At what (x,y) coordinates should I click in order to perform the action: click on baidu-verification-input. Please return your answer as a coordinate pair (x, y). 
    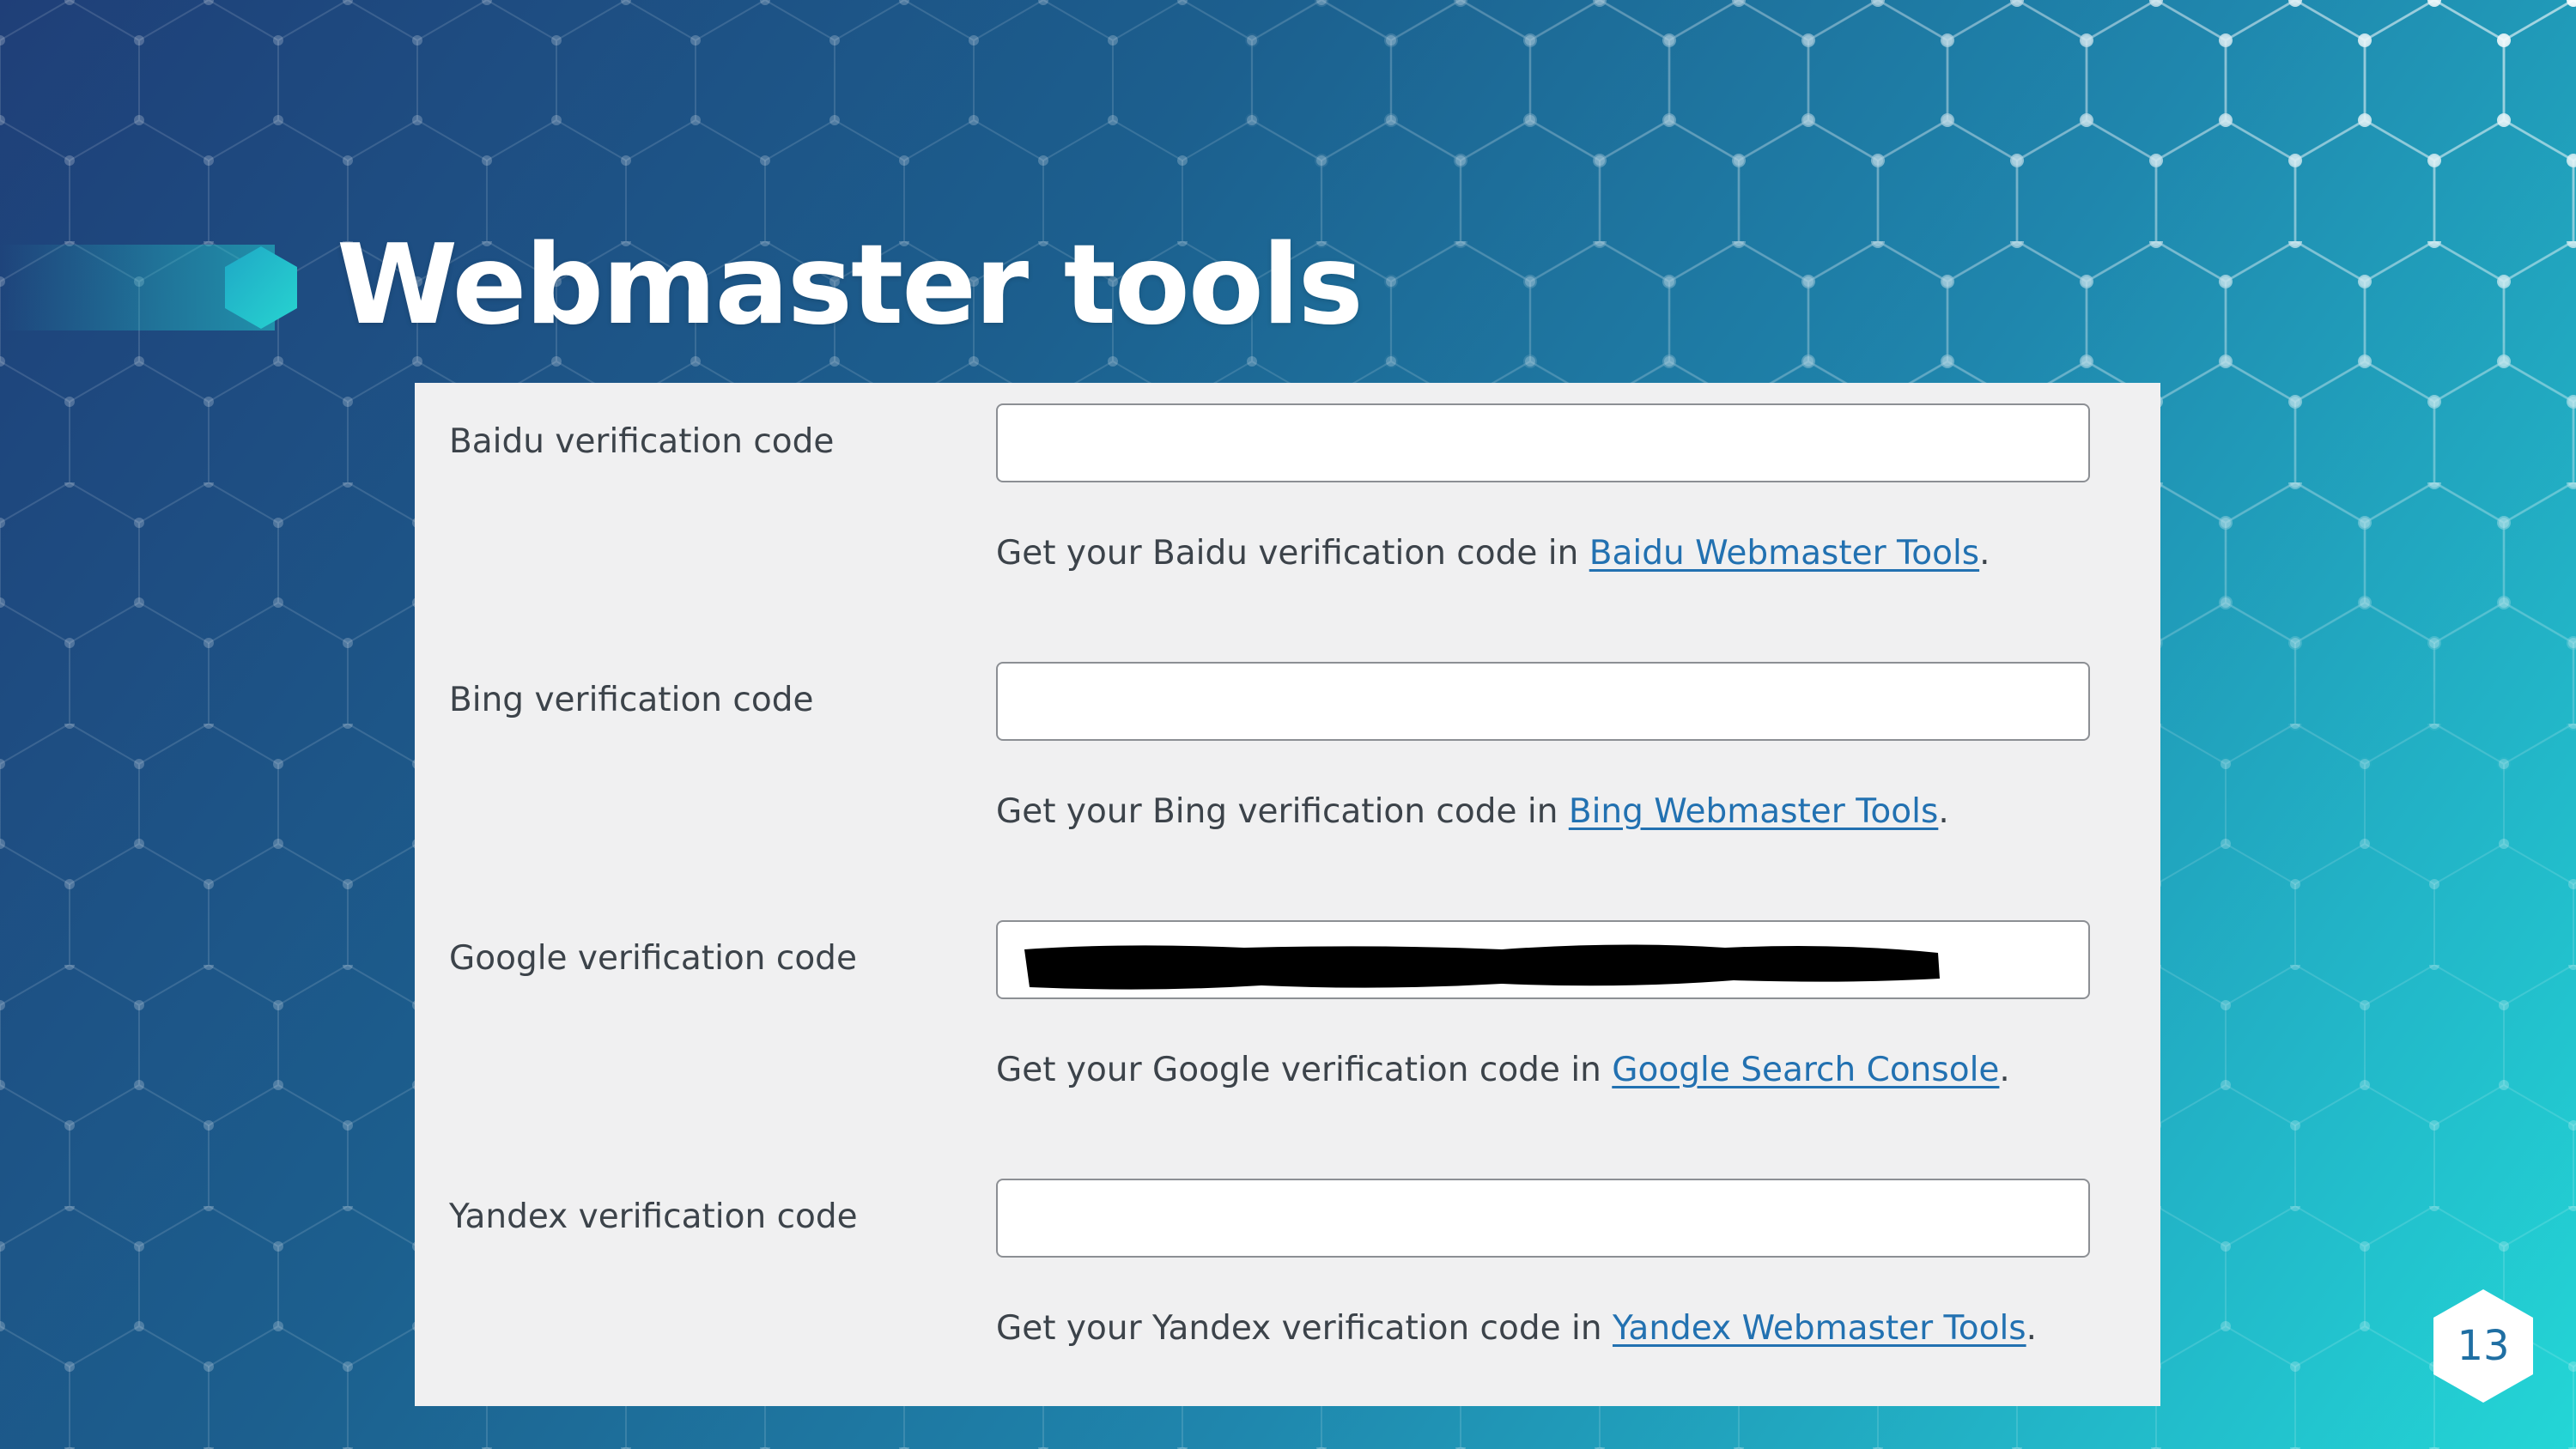
    Looking at the image, I should click on (1543, 442).